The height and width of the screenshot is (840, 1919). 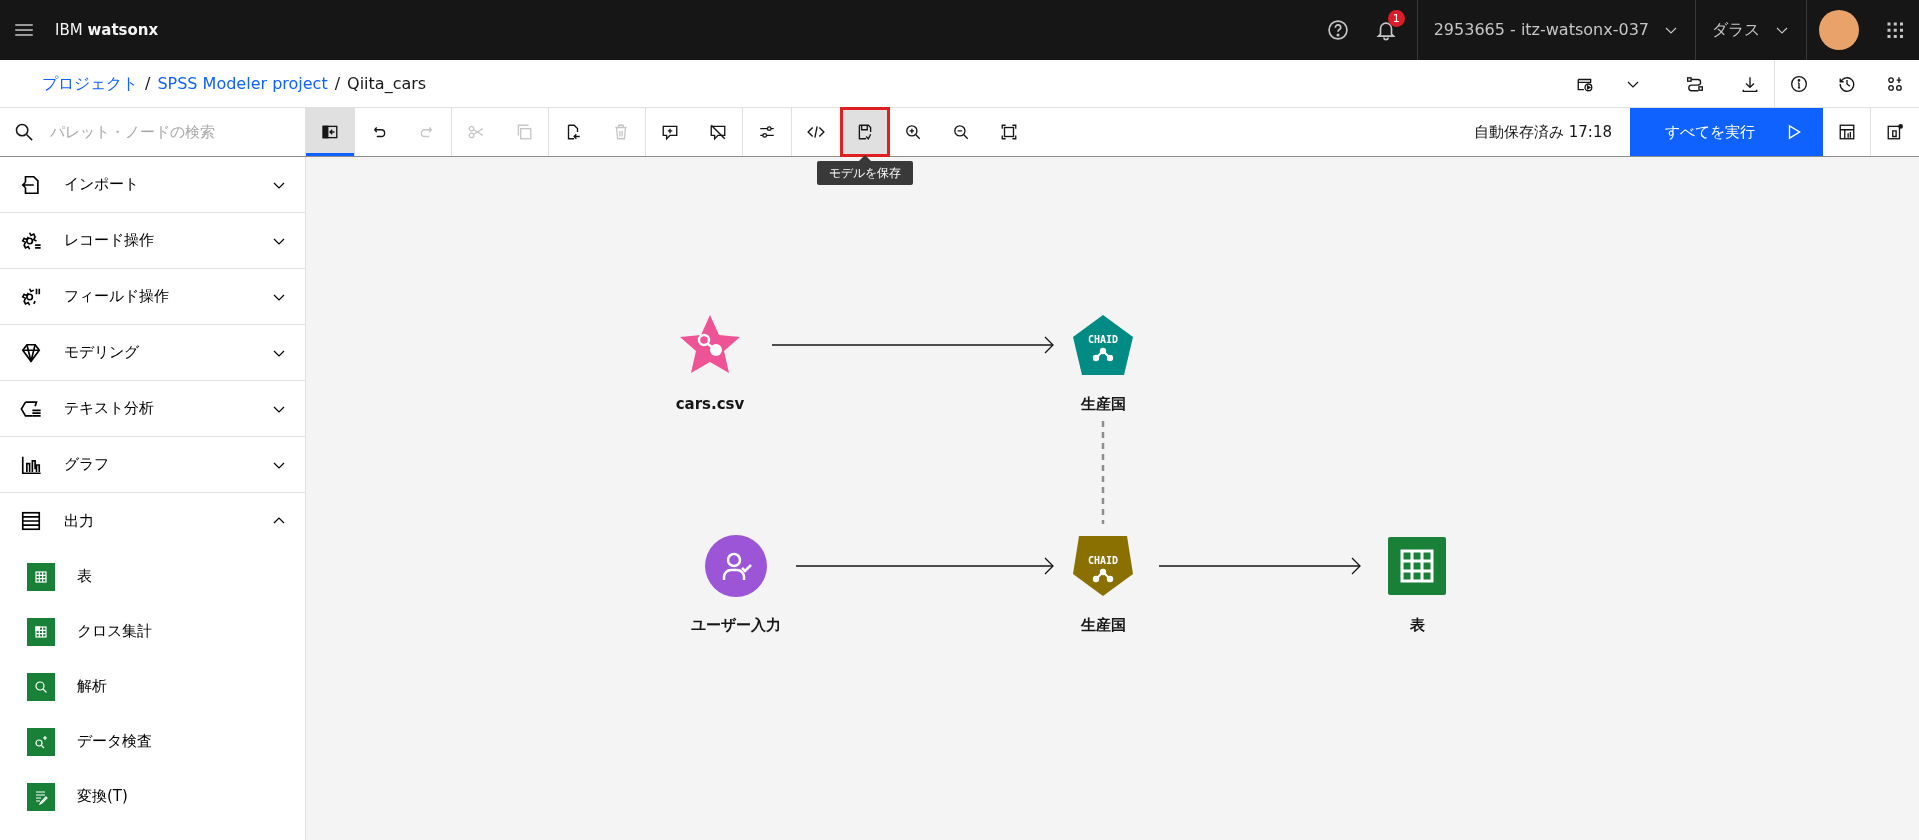 I want to click on crosstab-glyph, so click(x=41, y=631).